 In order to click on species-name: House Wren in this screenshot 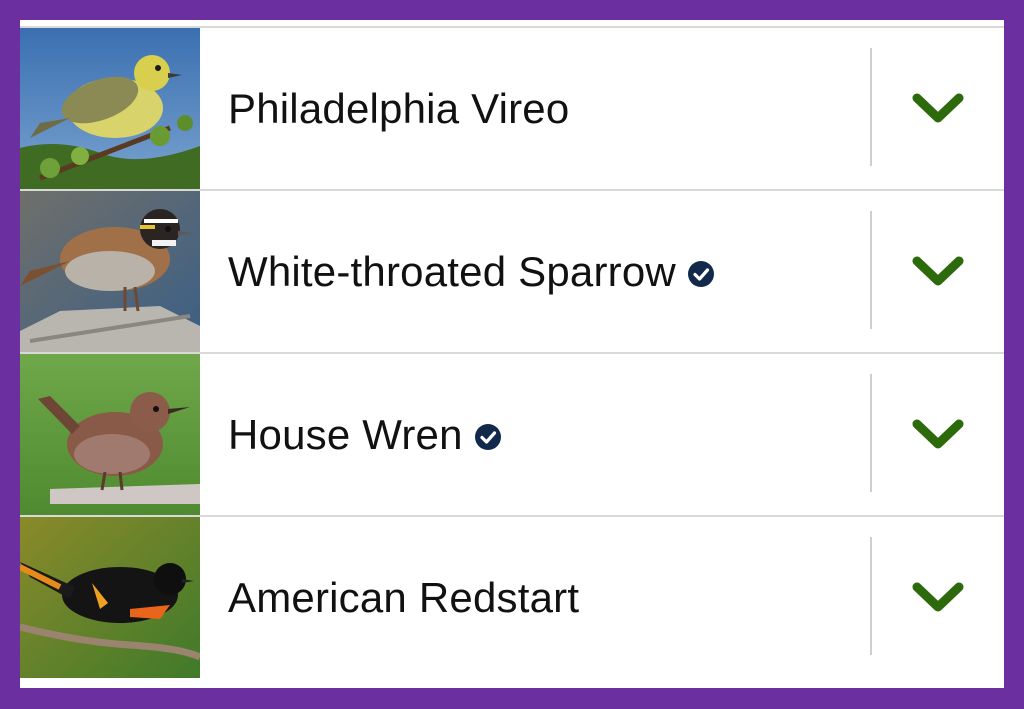, I will do `click(364, 434)`.